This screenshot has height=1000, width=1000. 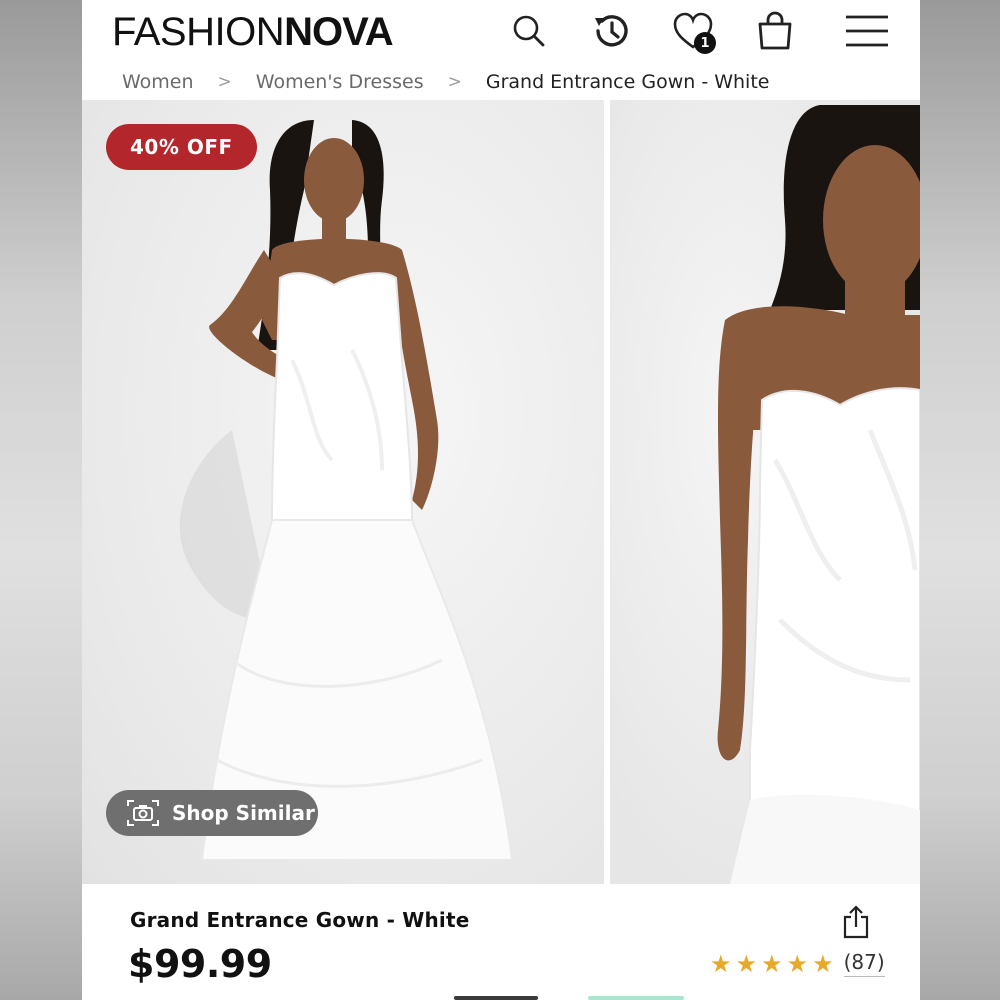 I want to click on logo-text-nova: NOVA, so click(x=339, y=32).